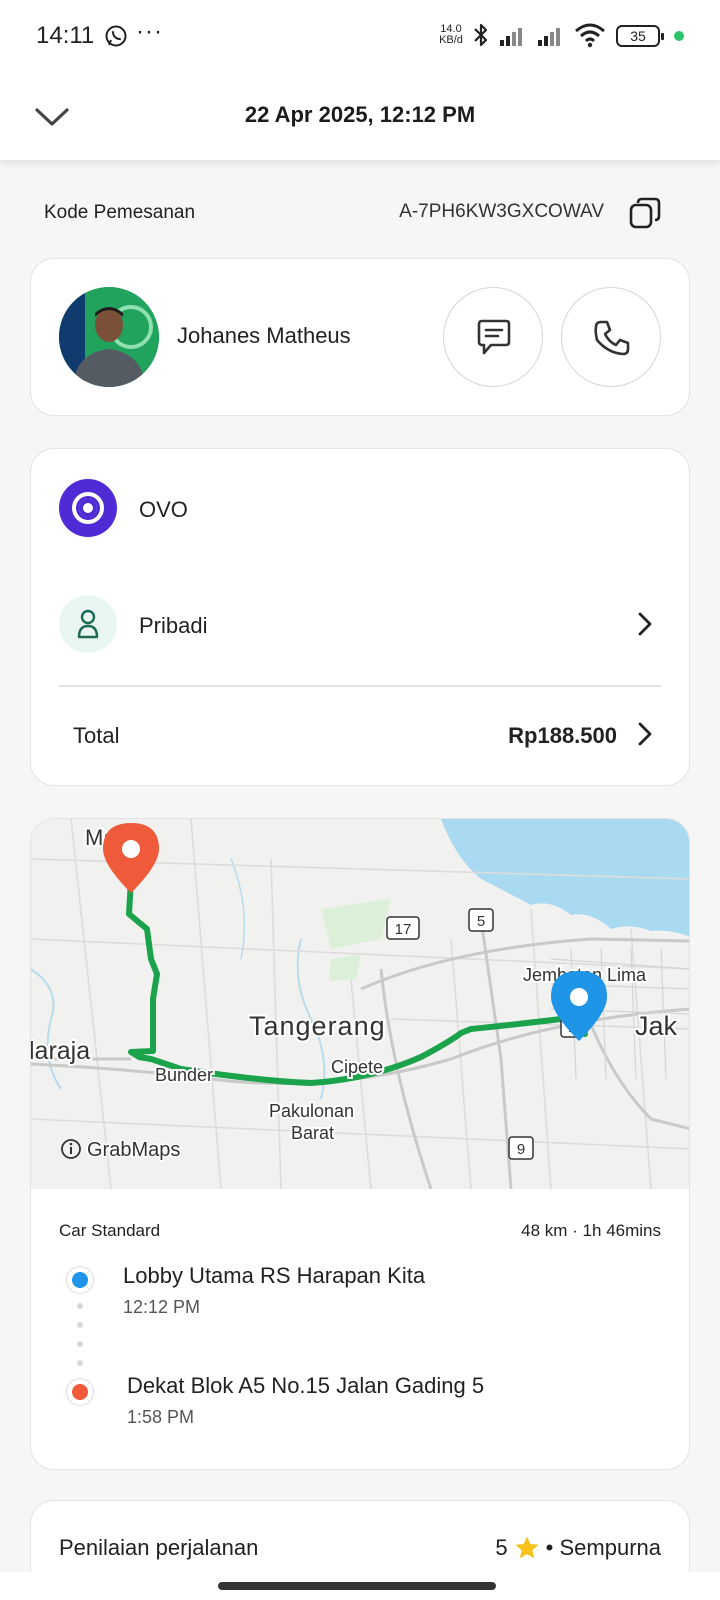 This screenshot has height=1600, width=720. I want to click on top-app-bar: 22 Apr 2025, 12:12 PM, so click(360, 116).